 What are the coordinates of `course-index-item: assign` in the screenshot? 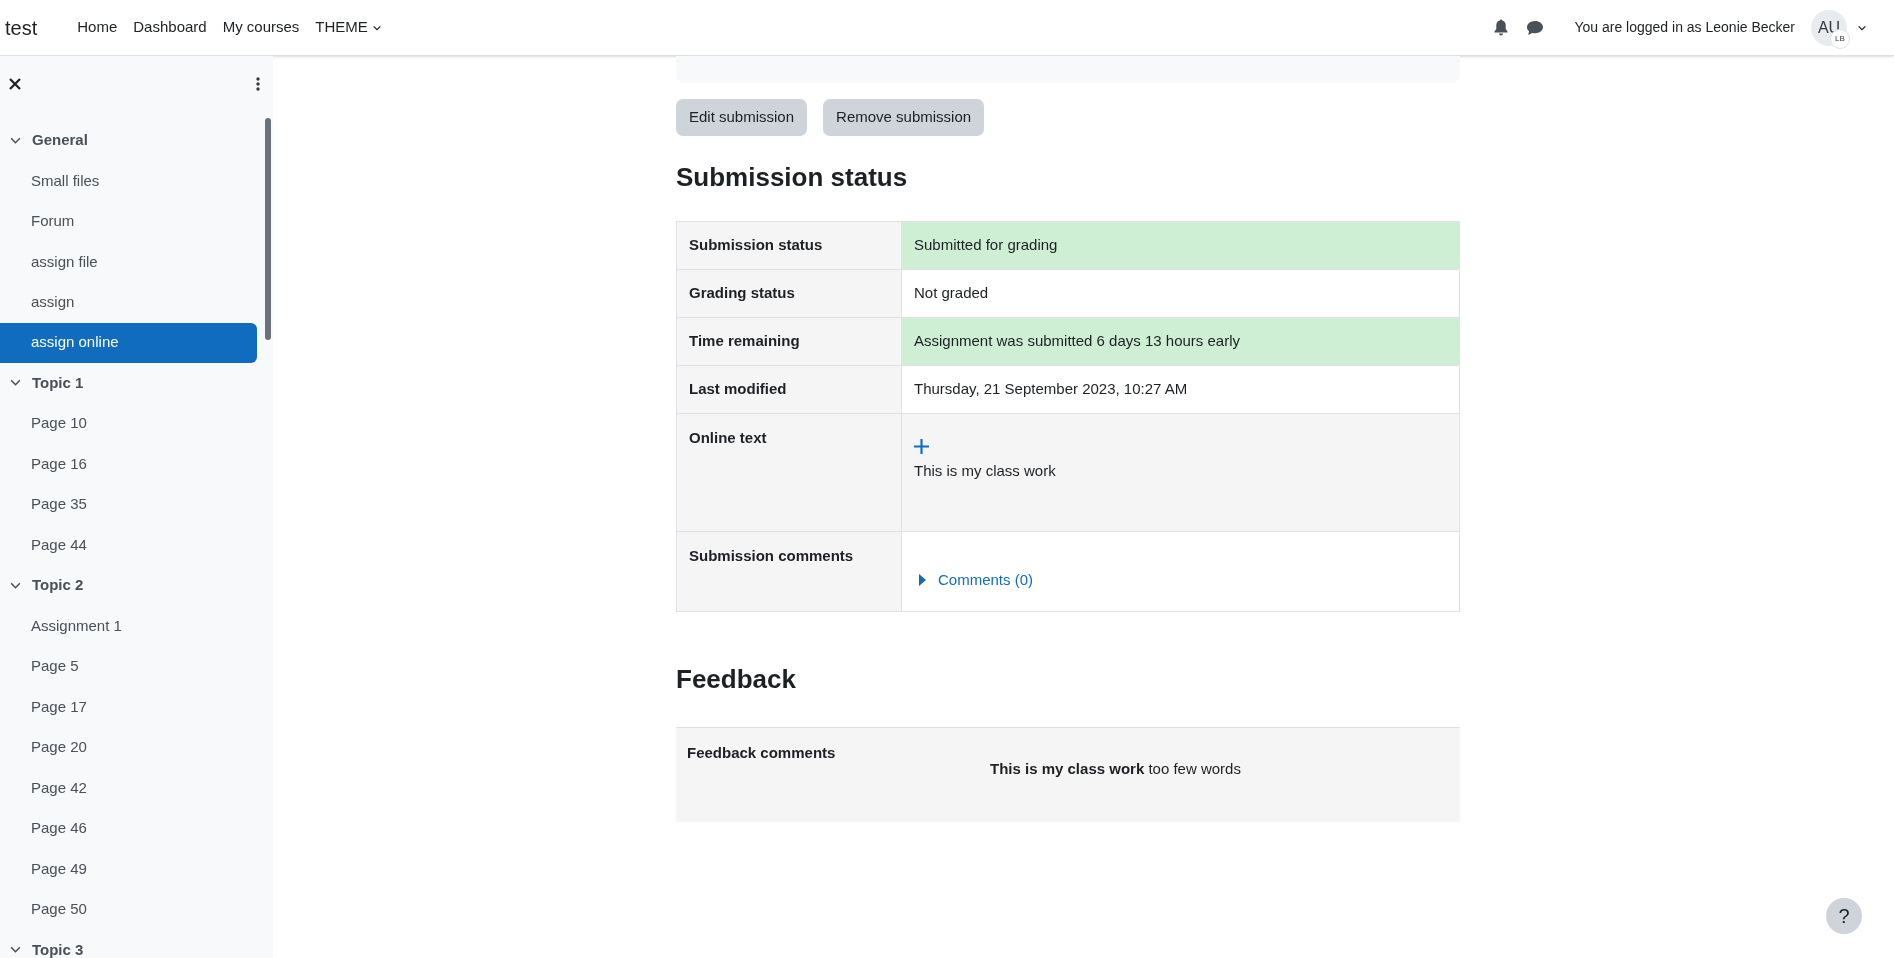 It's located at (128, 302).